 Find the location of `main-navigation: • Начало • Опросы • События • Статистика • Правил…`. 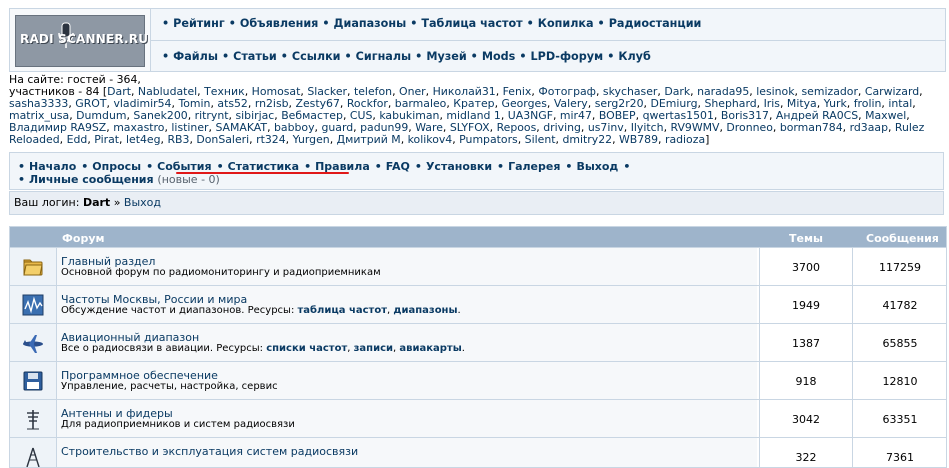

main-navigation: • Начало • Опросы • События • Статистика • Правил… is located at coordinates (476, 171).